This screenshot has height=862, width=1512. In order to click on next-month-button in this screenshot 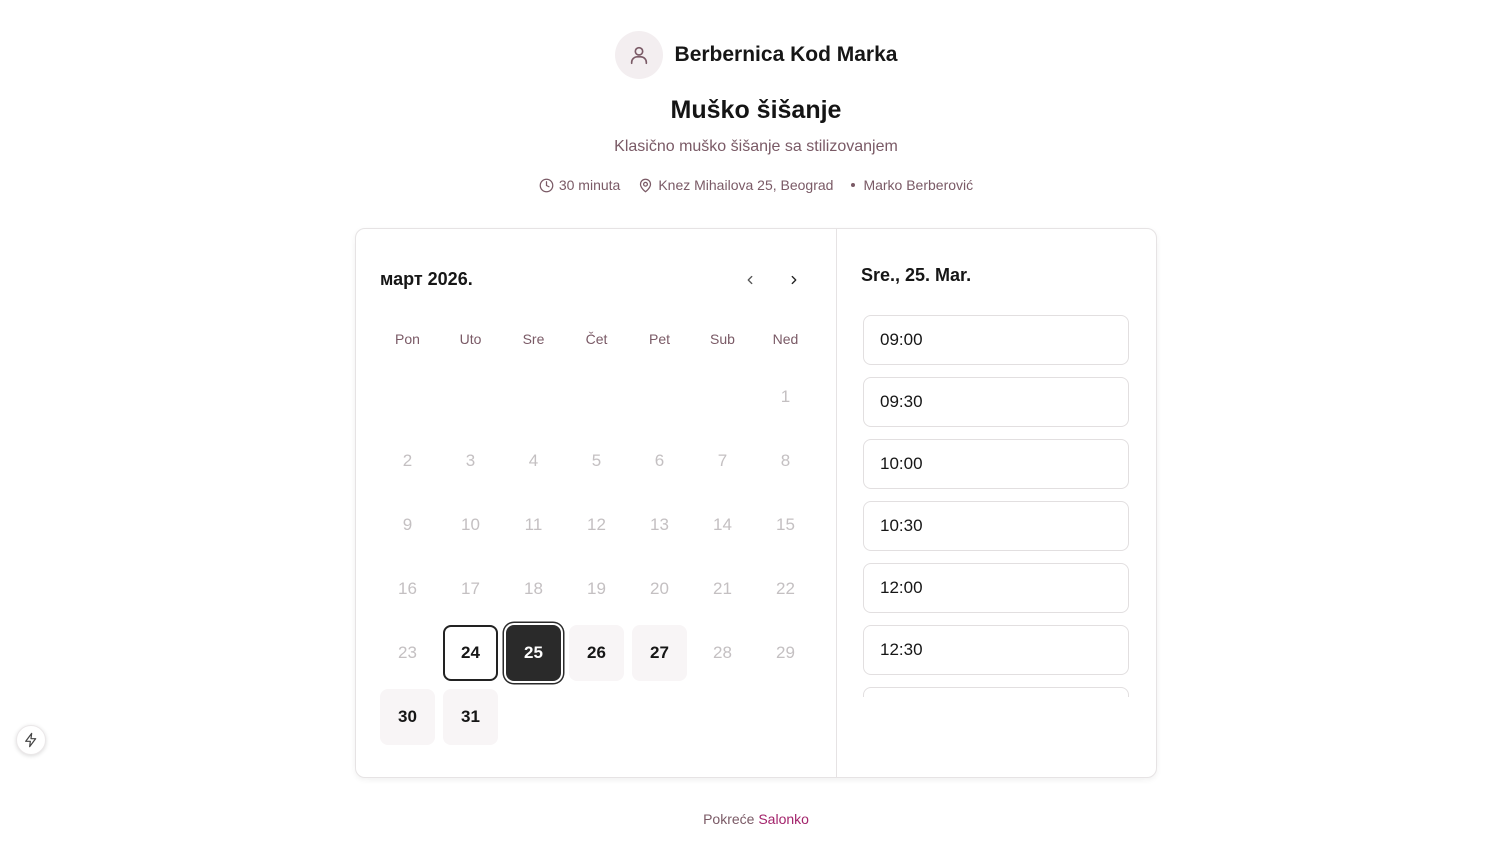, I will do `click(794, 280)`.